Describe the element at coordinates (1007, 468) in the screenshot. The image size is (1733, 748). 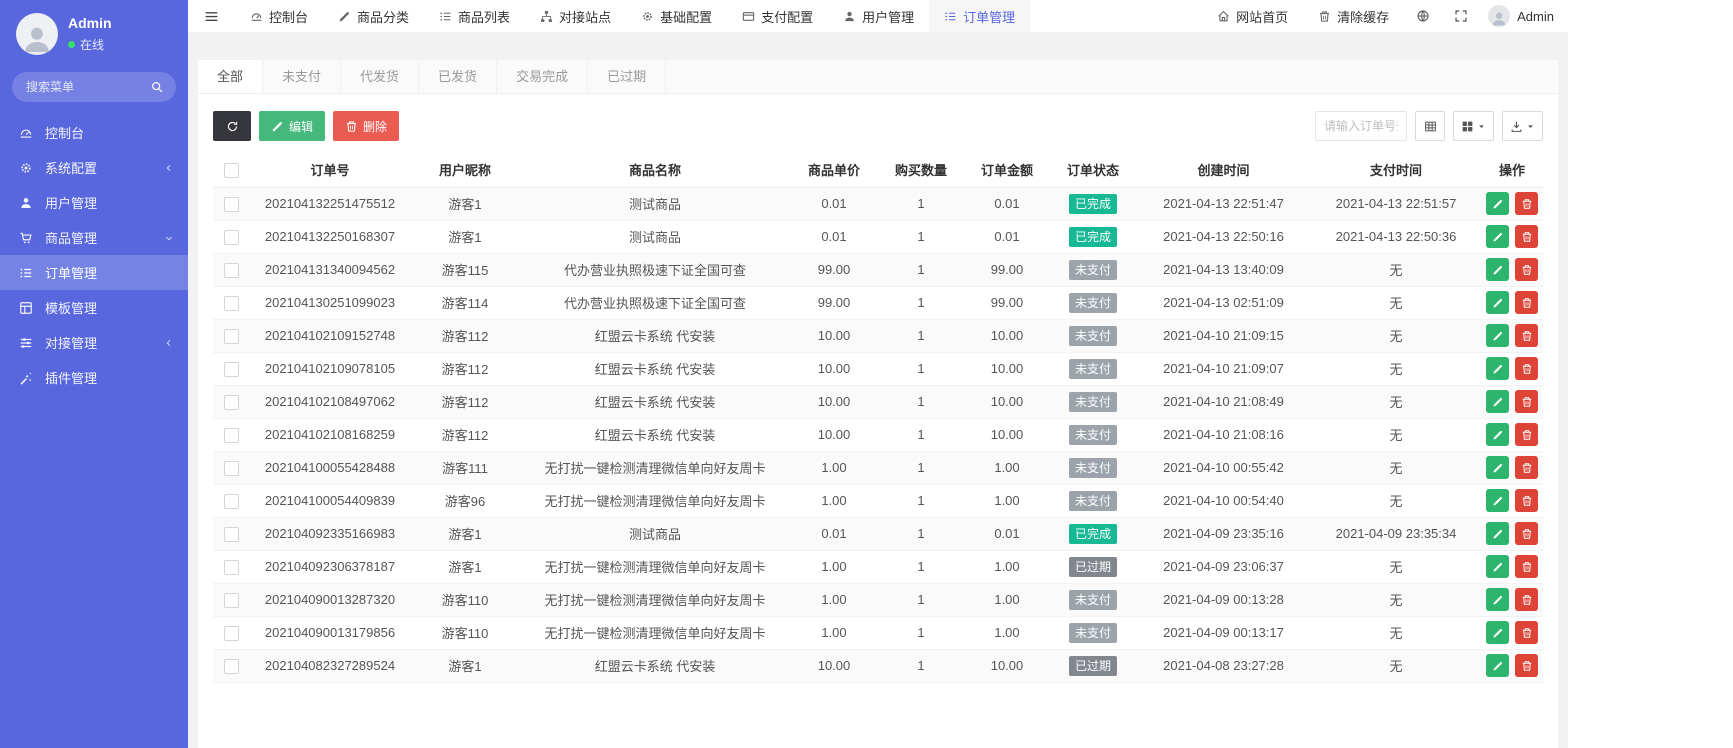
I see `cell-amount: 1.00` at that location.